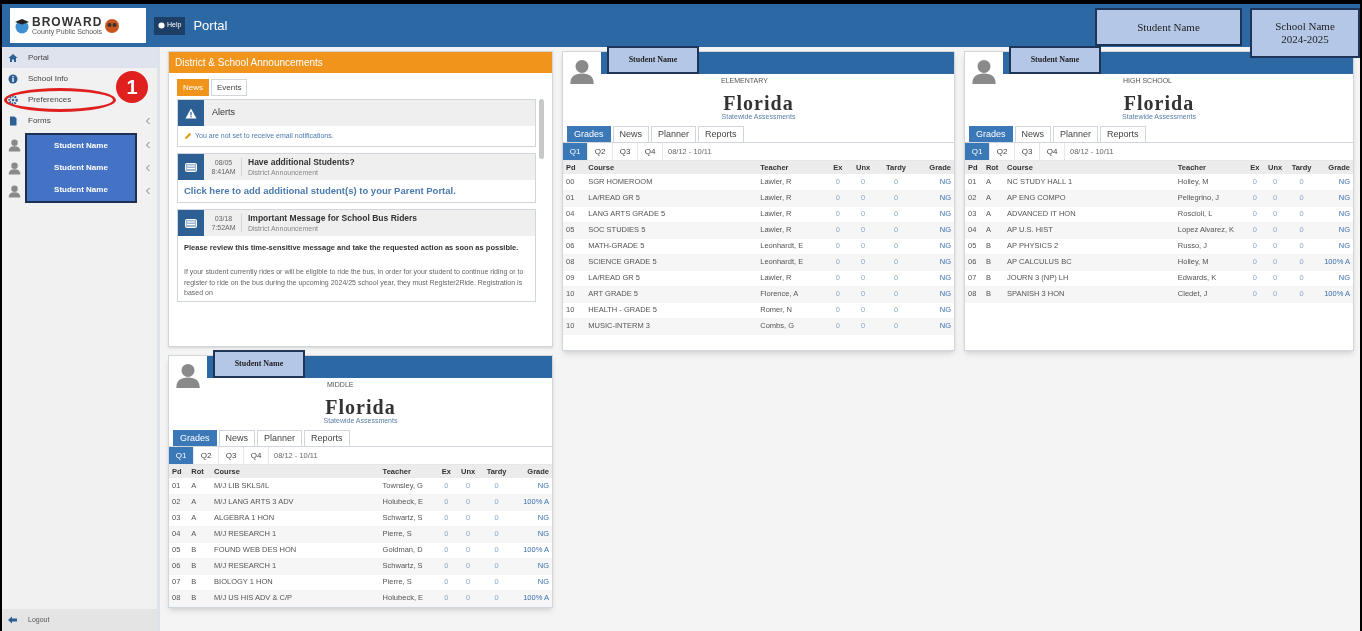  What do you see at coordinates (301, 162) in the screenshot?
I see `announcement-title: Have additional Students?` at bounding box center [301, 162].